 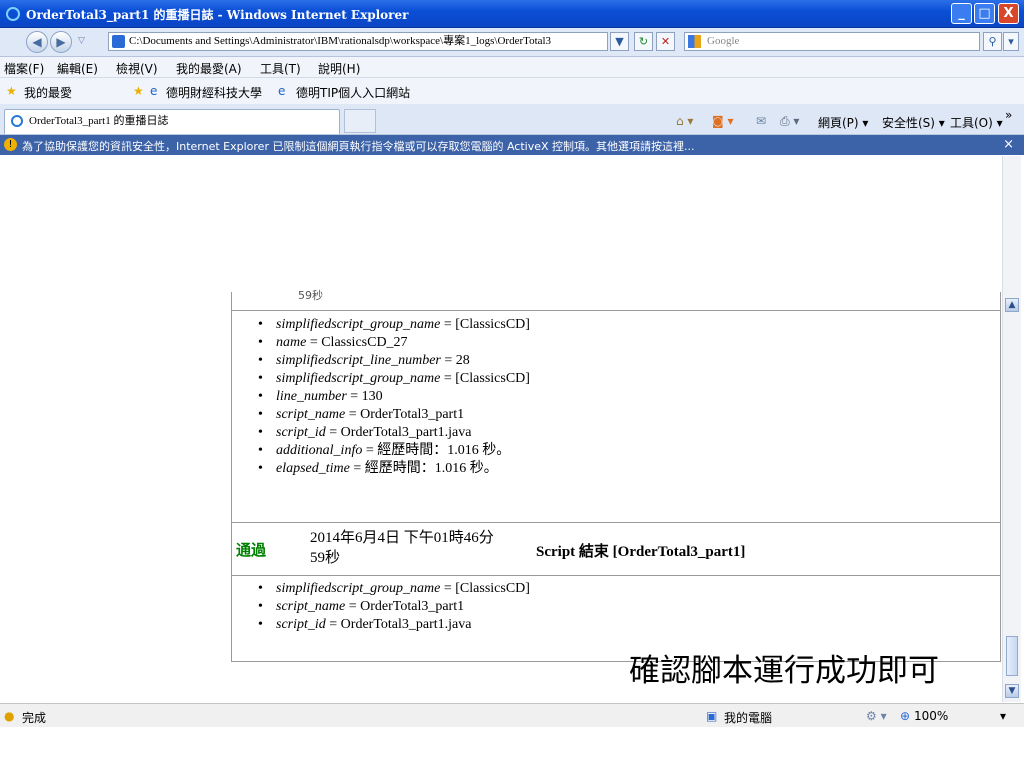 What do you see at coordinates (214, 92) in the screenshot?
I see `favorite-link-1: 德明財經科技大學` at bounding box center [214, 92].